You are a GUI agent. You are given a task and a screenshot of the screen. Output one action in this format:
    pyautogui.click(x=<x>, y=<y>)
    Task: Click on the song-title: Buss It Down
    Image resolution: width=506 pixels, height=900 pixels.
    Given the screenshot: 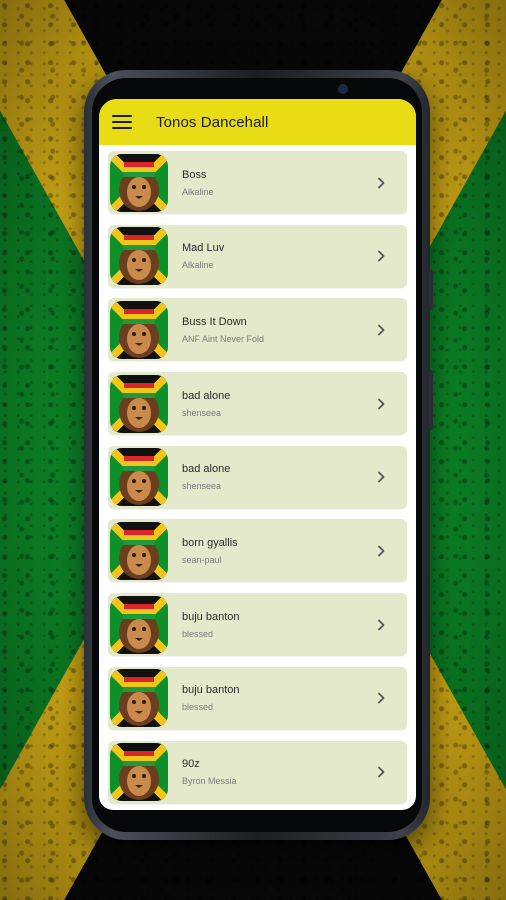 What is the action you would take?
    pyautogui.click(x=214, y=321)
    